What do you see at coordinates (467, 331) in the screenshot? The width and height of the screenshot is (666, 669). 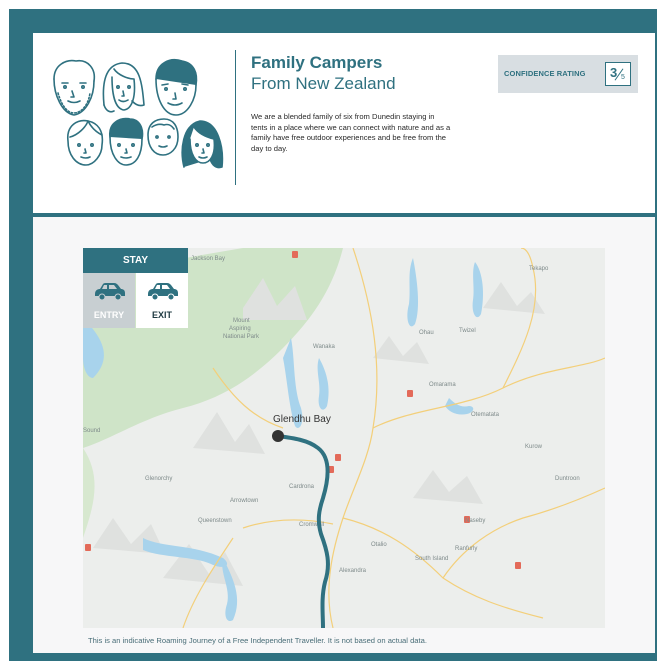 I see `map-label-twizel: Twizel` at bounding box center [467, 331].